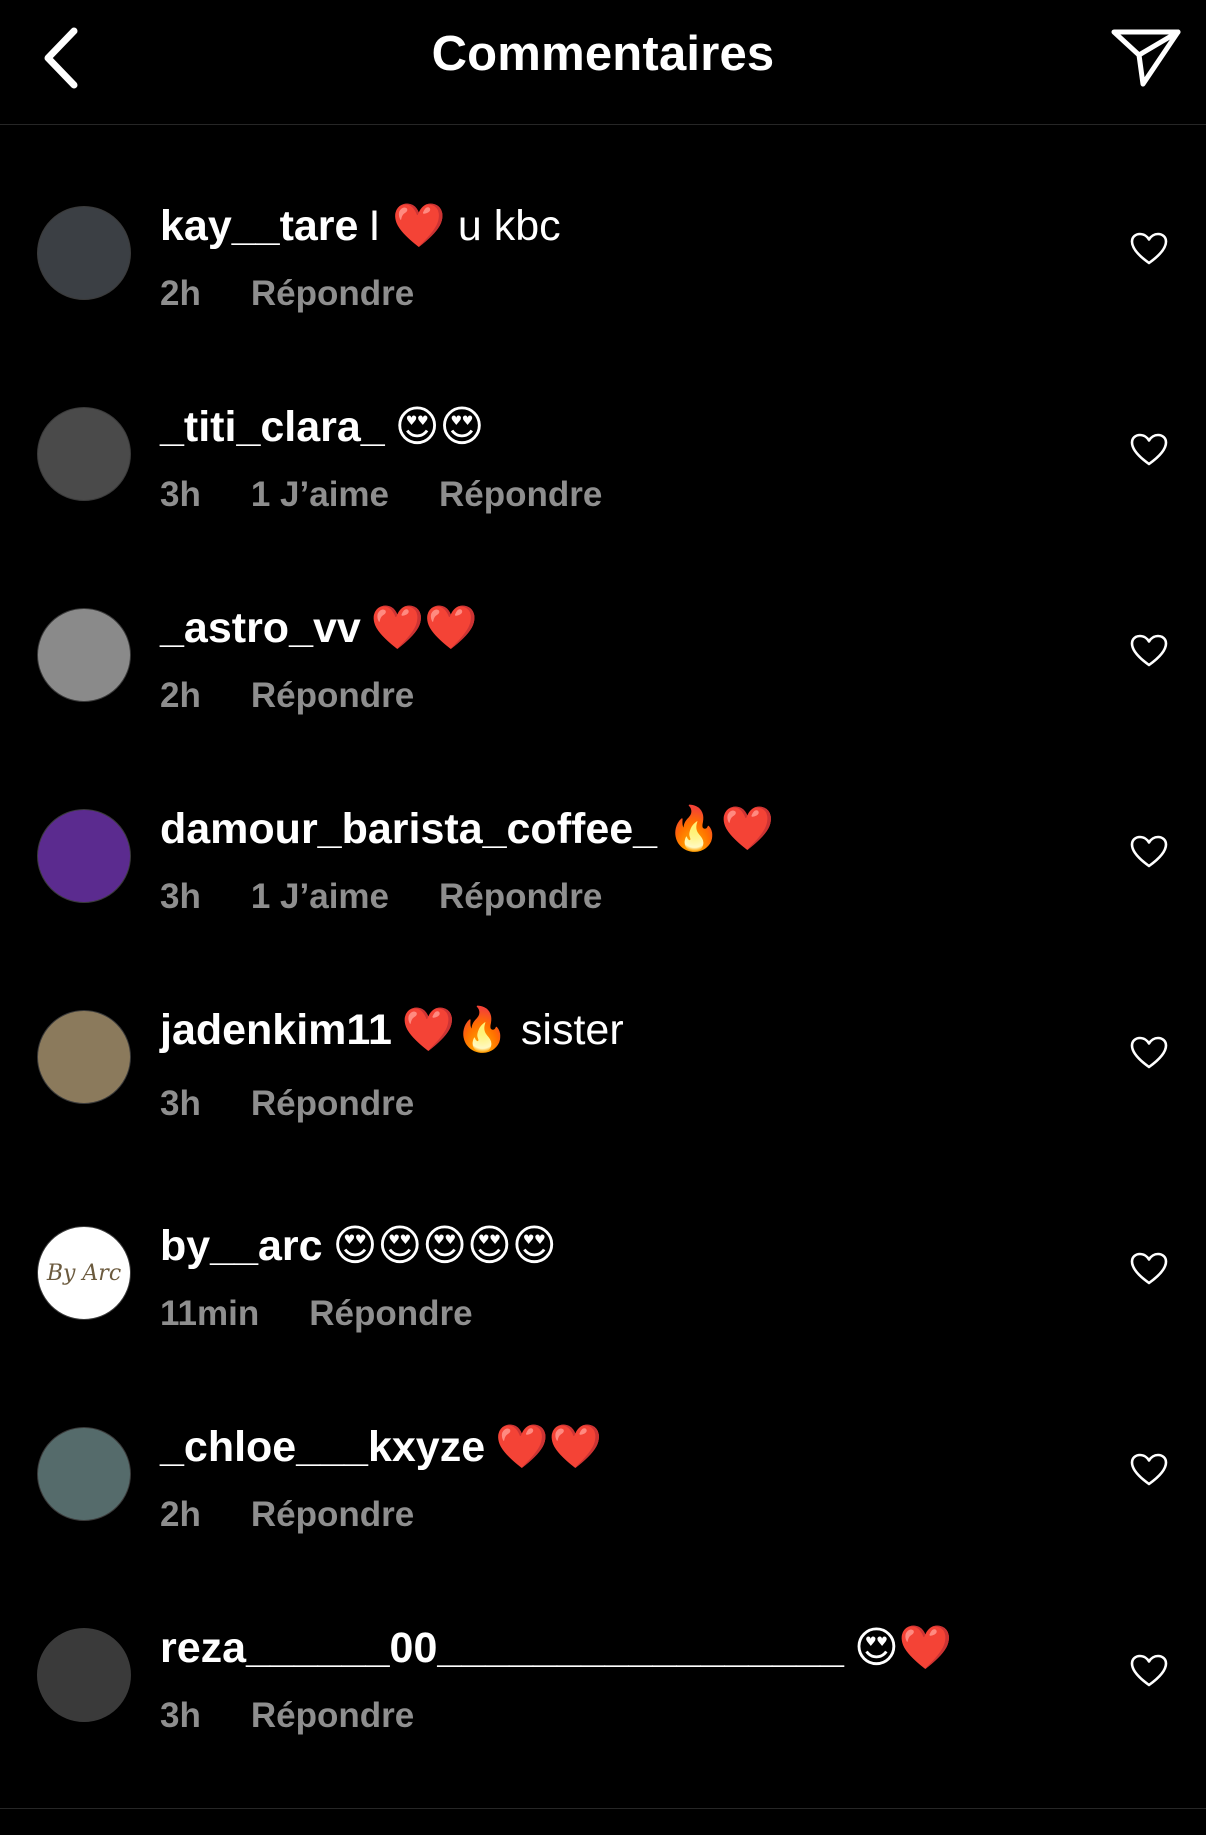 This screenshot has width=1206, height=1835. I want to click on comment-text: I ❤️ u kbc, so click(464, 226).